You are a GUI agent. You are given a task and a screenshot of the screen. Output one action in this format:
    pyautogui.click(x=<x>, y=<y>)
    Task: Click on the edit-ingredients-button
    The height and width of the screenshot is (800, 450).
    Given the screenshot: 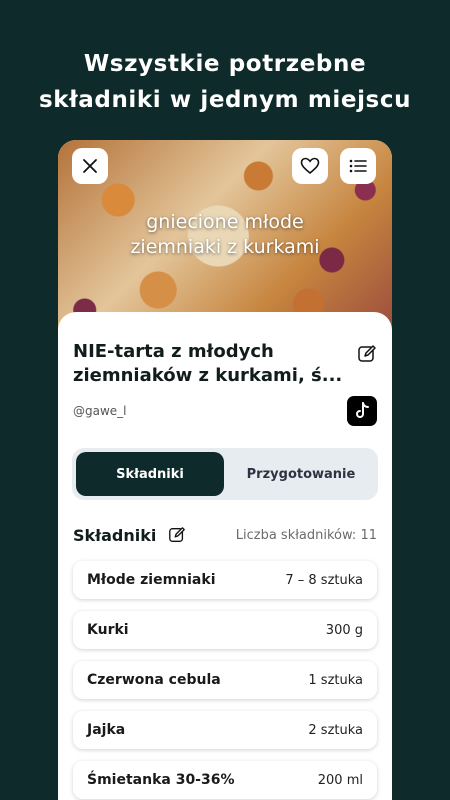 What is the action you would take?
    pyautogui.click(x=177, y=537)
    